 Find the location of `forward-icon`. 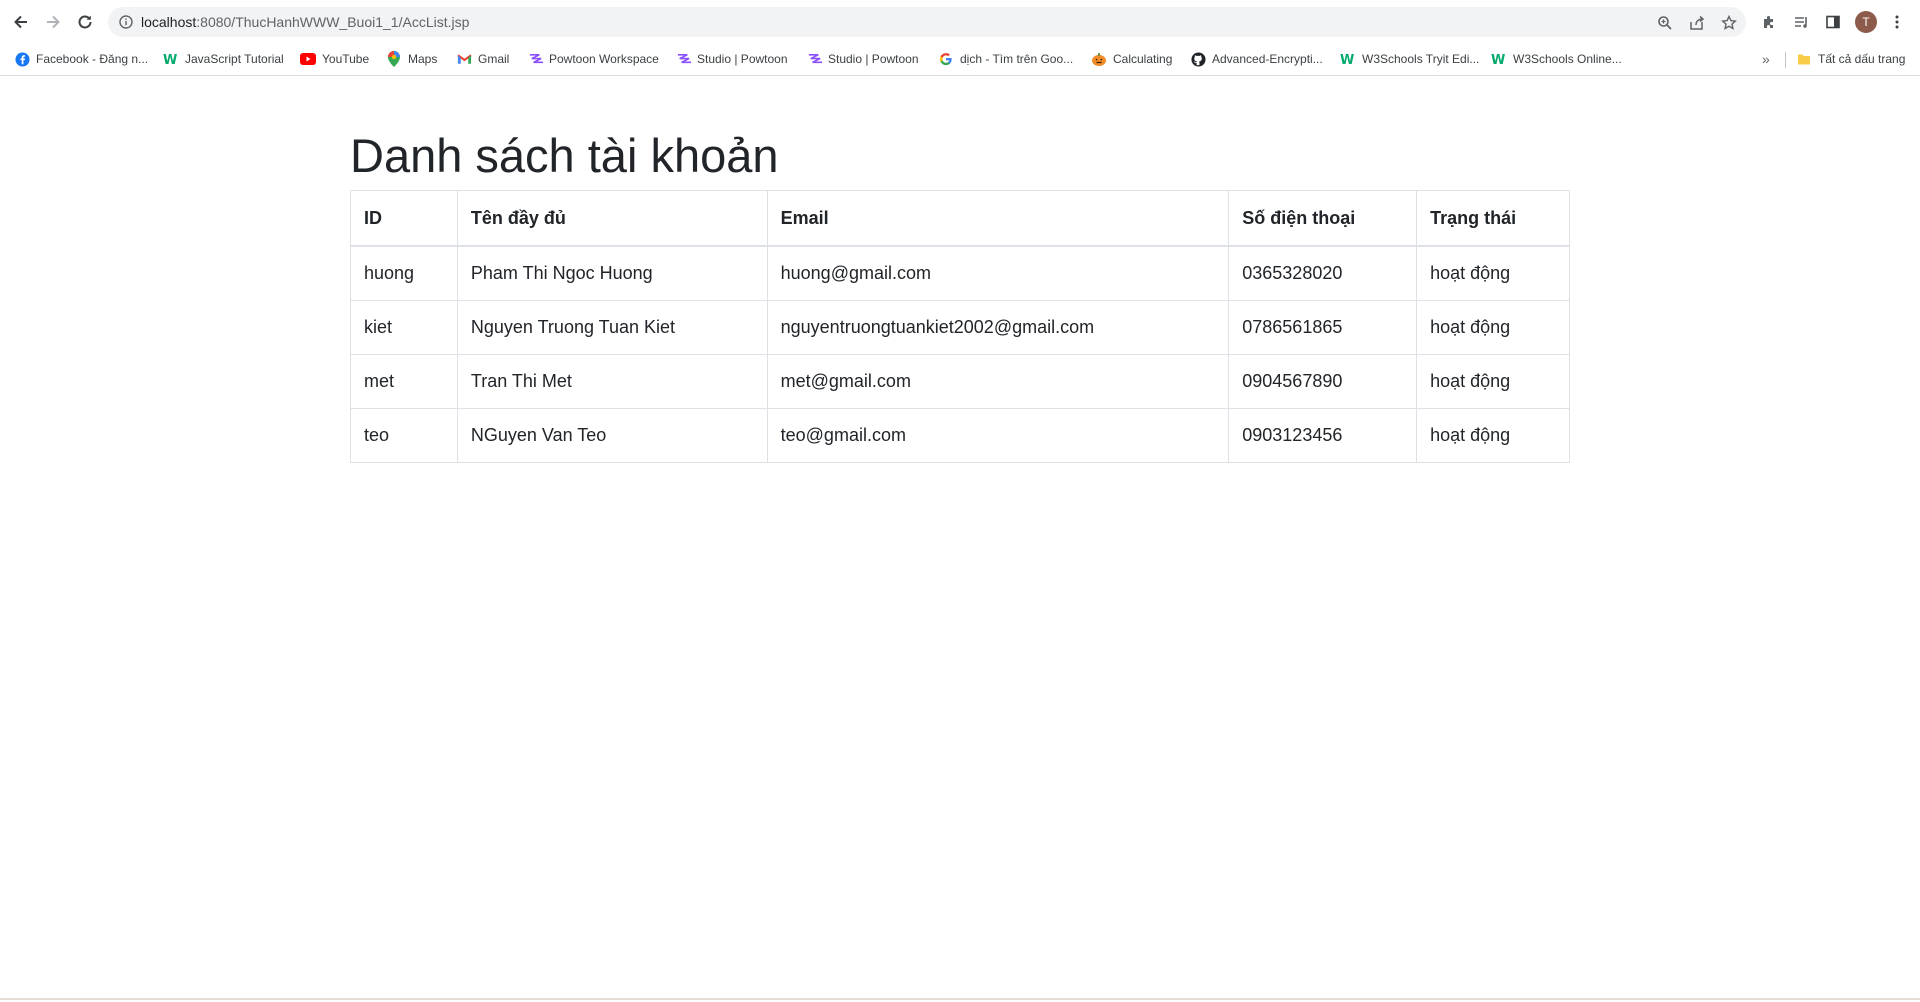

forward-icon is located at coordinates (53, 22).